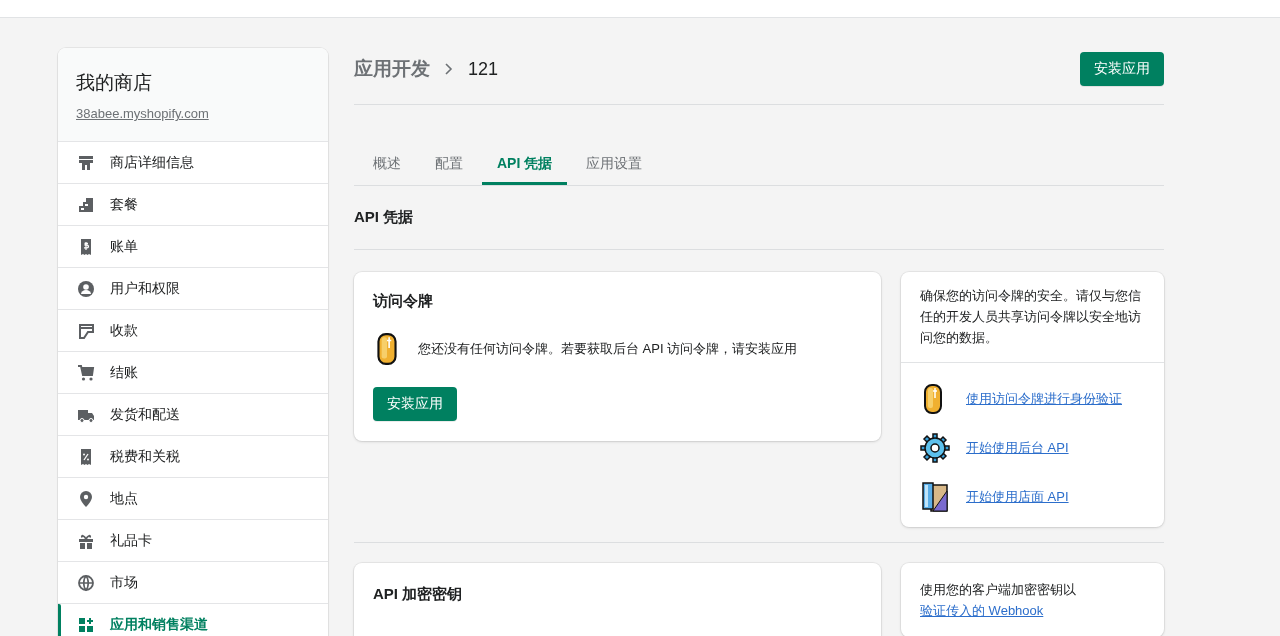 This screenshot has height=636, width=1280. What do you see at coordinates (114, 83) in the screenshot?
I see `store-name: 我的商店` at bounding box center [114, 83].